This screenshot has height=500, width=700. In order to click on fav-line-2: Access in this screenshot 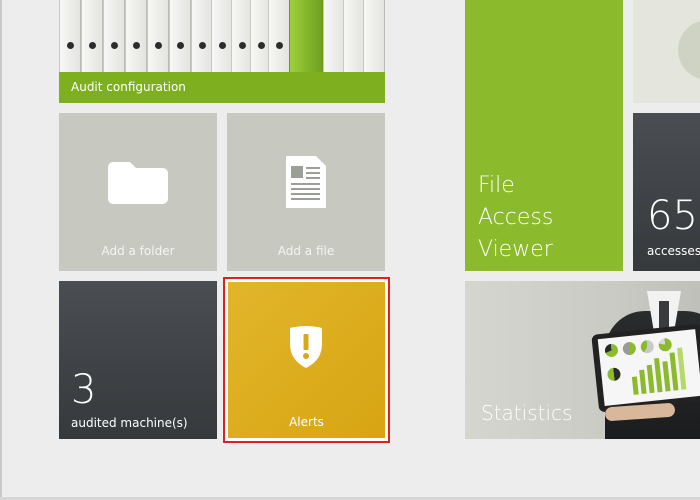, I will do `click(516, 217)`.